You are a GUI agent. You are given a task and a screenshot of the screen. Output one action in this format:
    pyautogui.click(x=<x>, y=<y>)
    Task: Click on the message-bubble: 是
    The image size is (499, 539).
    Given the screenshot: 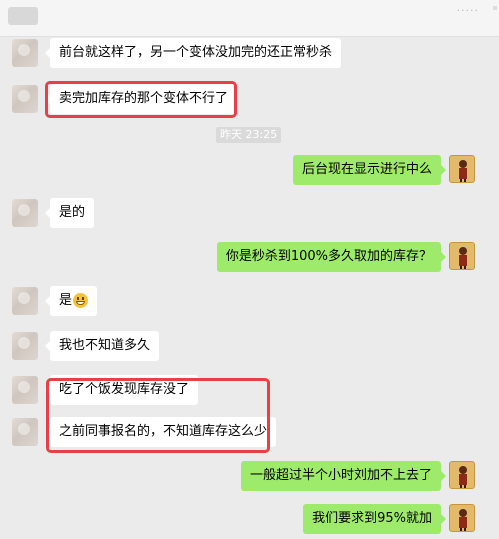 What is the action you would take?
    pyautogui.click(x=71, y=301)
    